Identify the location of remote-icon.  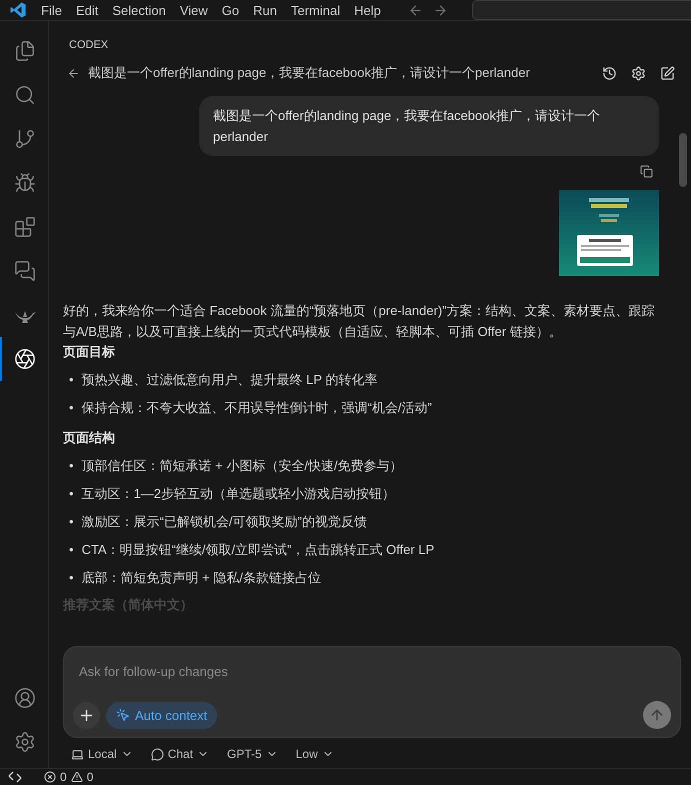
(15, 777).